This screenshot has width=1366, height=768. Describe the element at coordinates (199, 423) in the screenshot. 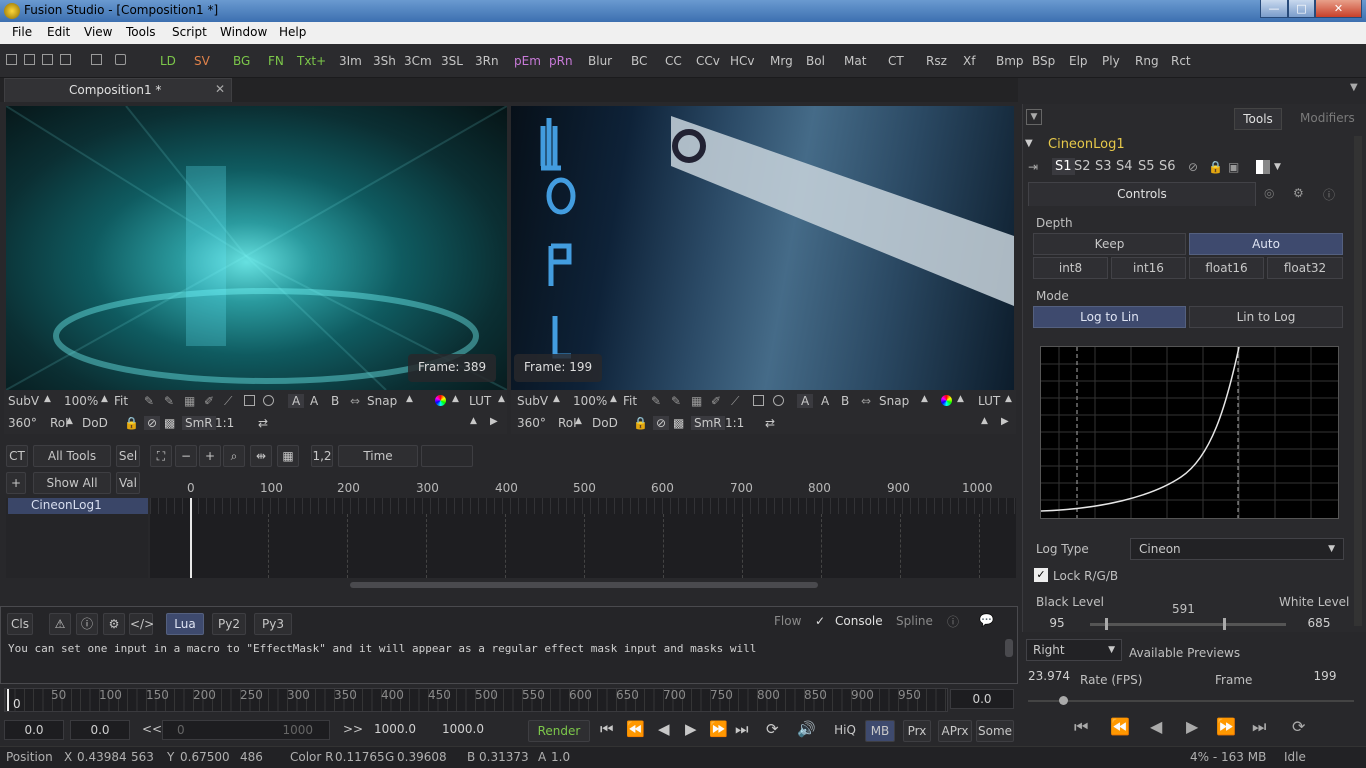

I see `smr-button: SmR` at that location.